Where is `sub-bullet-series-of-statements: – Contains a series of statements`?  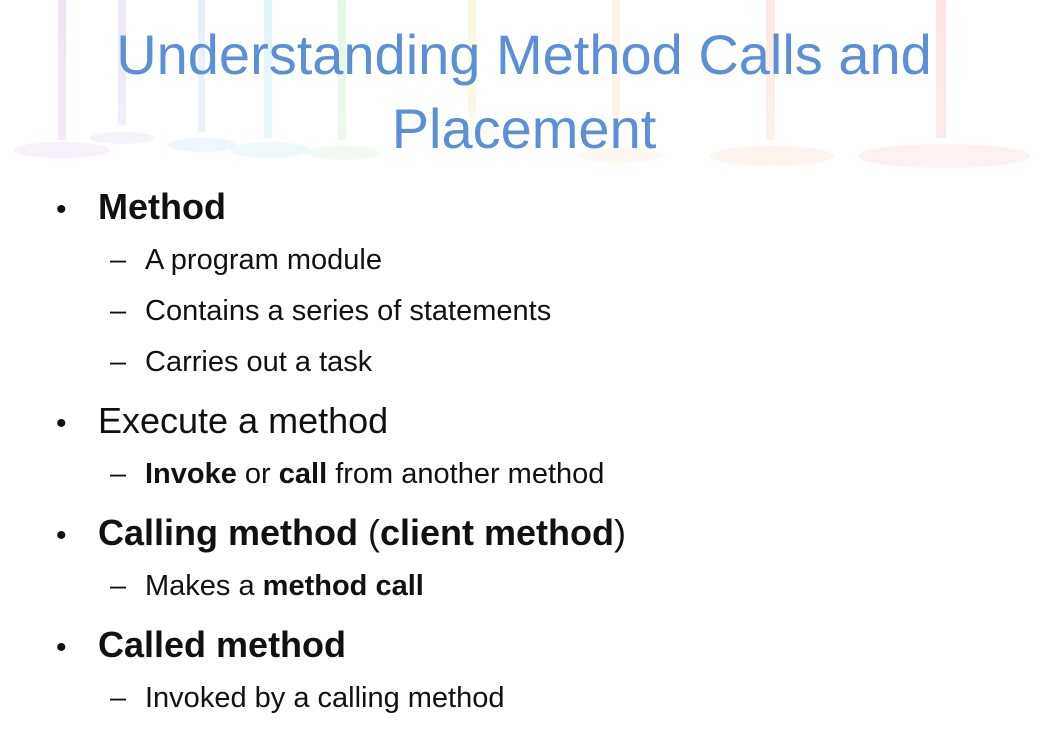 sub-bullet-series-of-statements: – Contains a series of statements is located at coordinates (536, 311).